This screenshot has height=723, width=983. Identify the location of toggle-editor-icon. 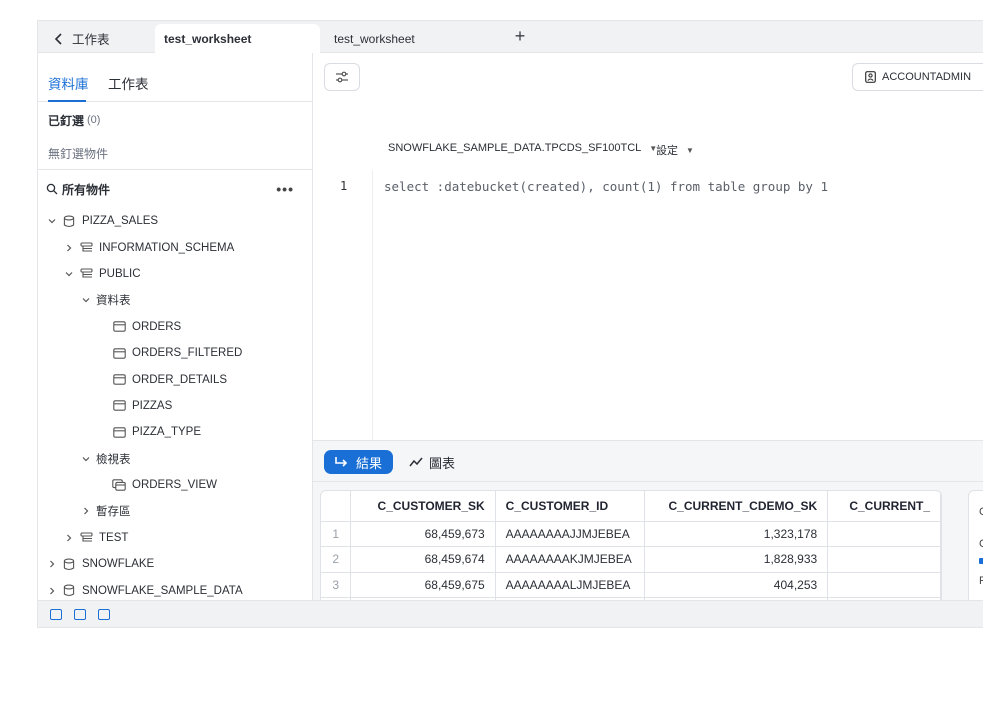
(80, 614).